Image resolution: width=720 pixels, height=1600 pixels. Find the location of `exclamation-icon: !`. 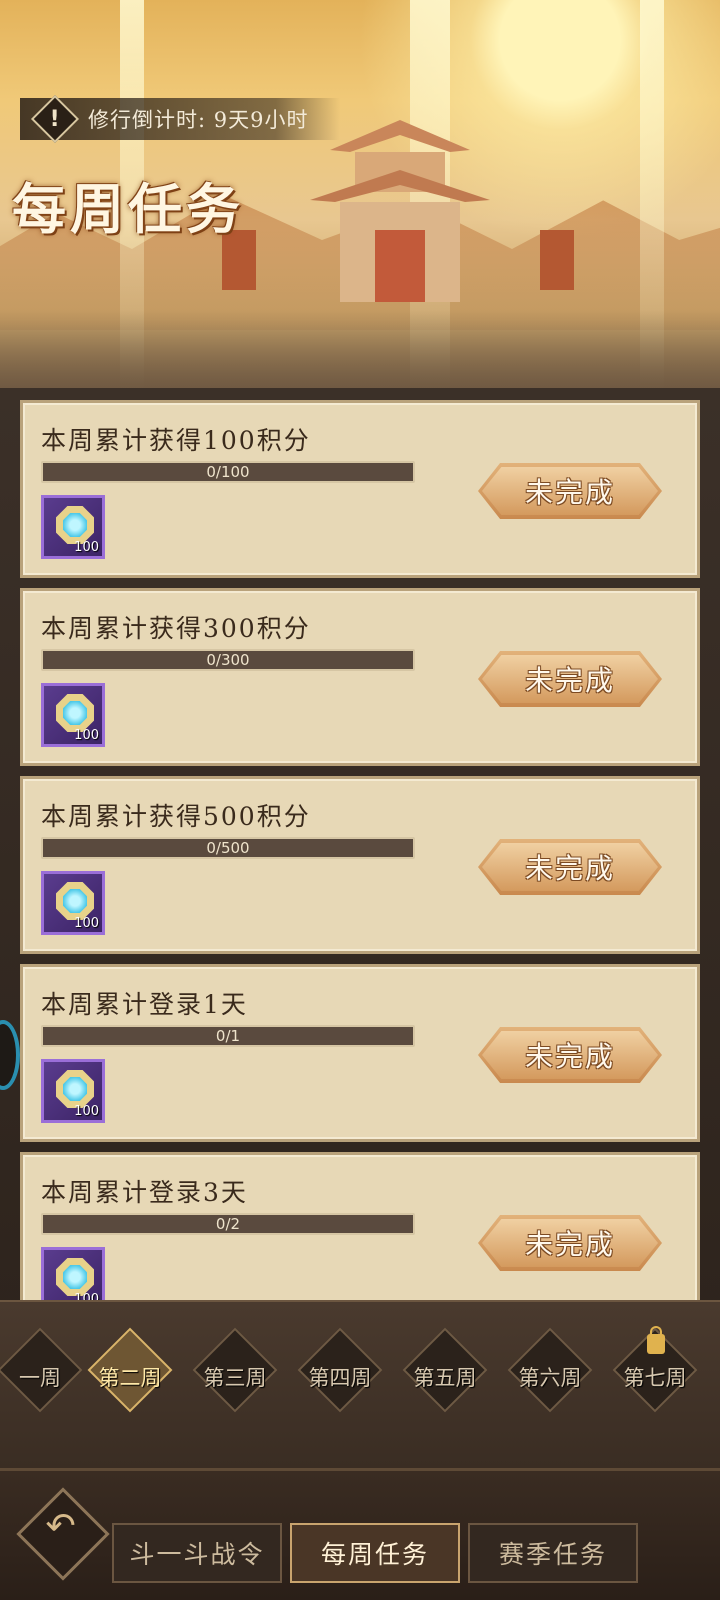

exclamation-icon: ! is located at coordinates (55, 119).